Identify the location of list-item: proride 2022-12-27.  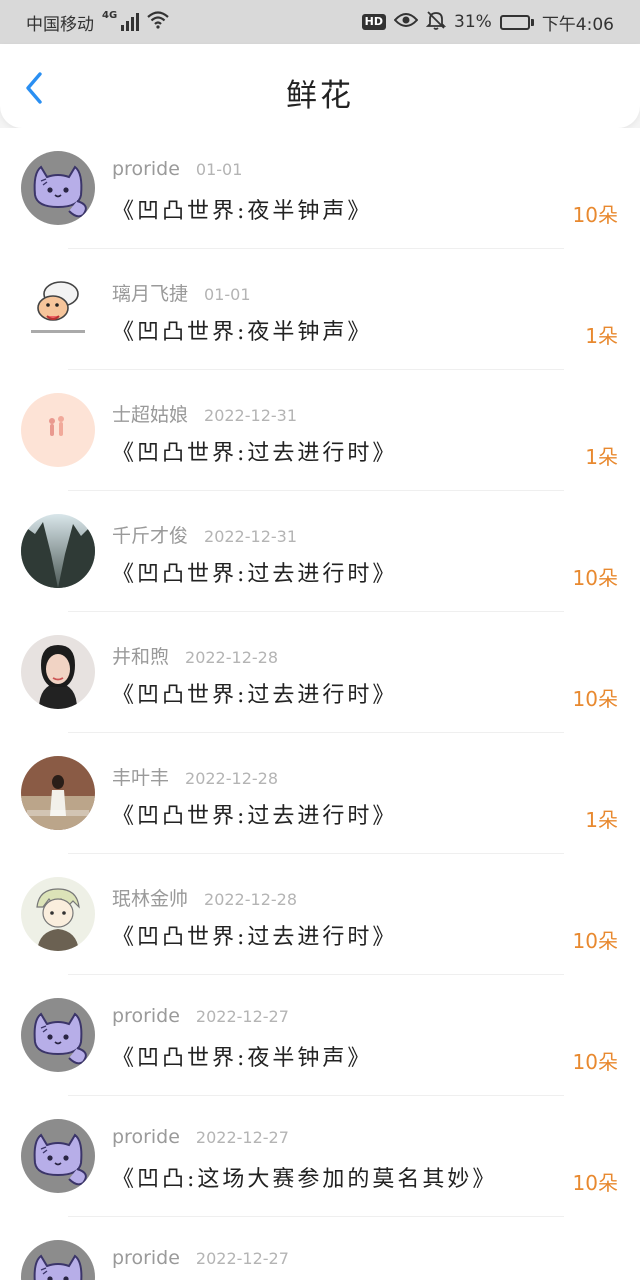
(320, 1248).